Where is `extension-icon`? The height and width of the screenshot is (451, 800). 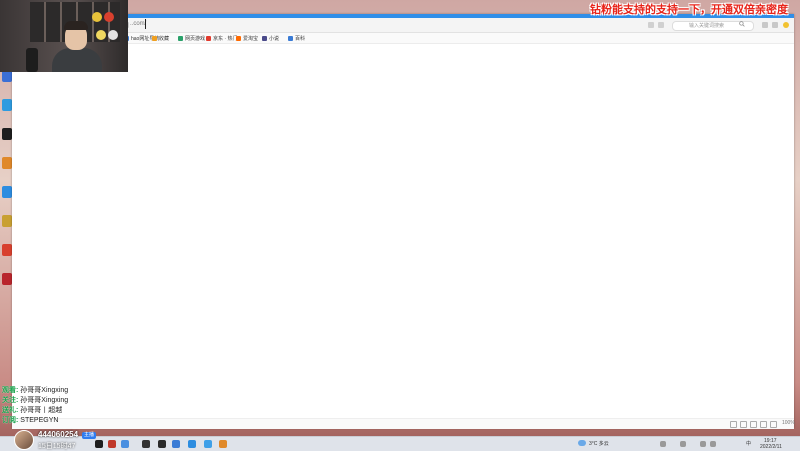 extension-icon is located at coordinates (786, 25).